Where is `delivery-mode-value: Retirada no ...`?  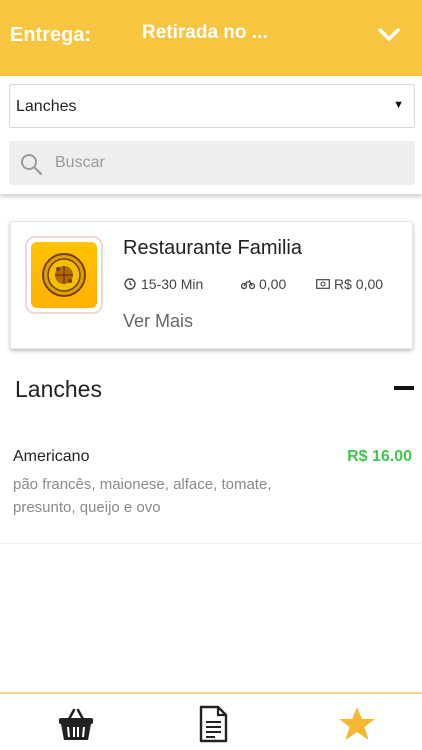
delivery-mode-value: Retirada no ... is located at coordinates (205, 33).